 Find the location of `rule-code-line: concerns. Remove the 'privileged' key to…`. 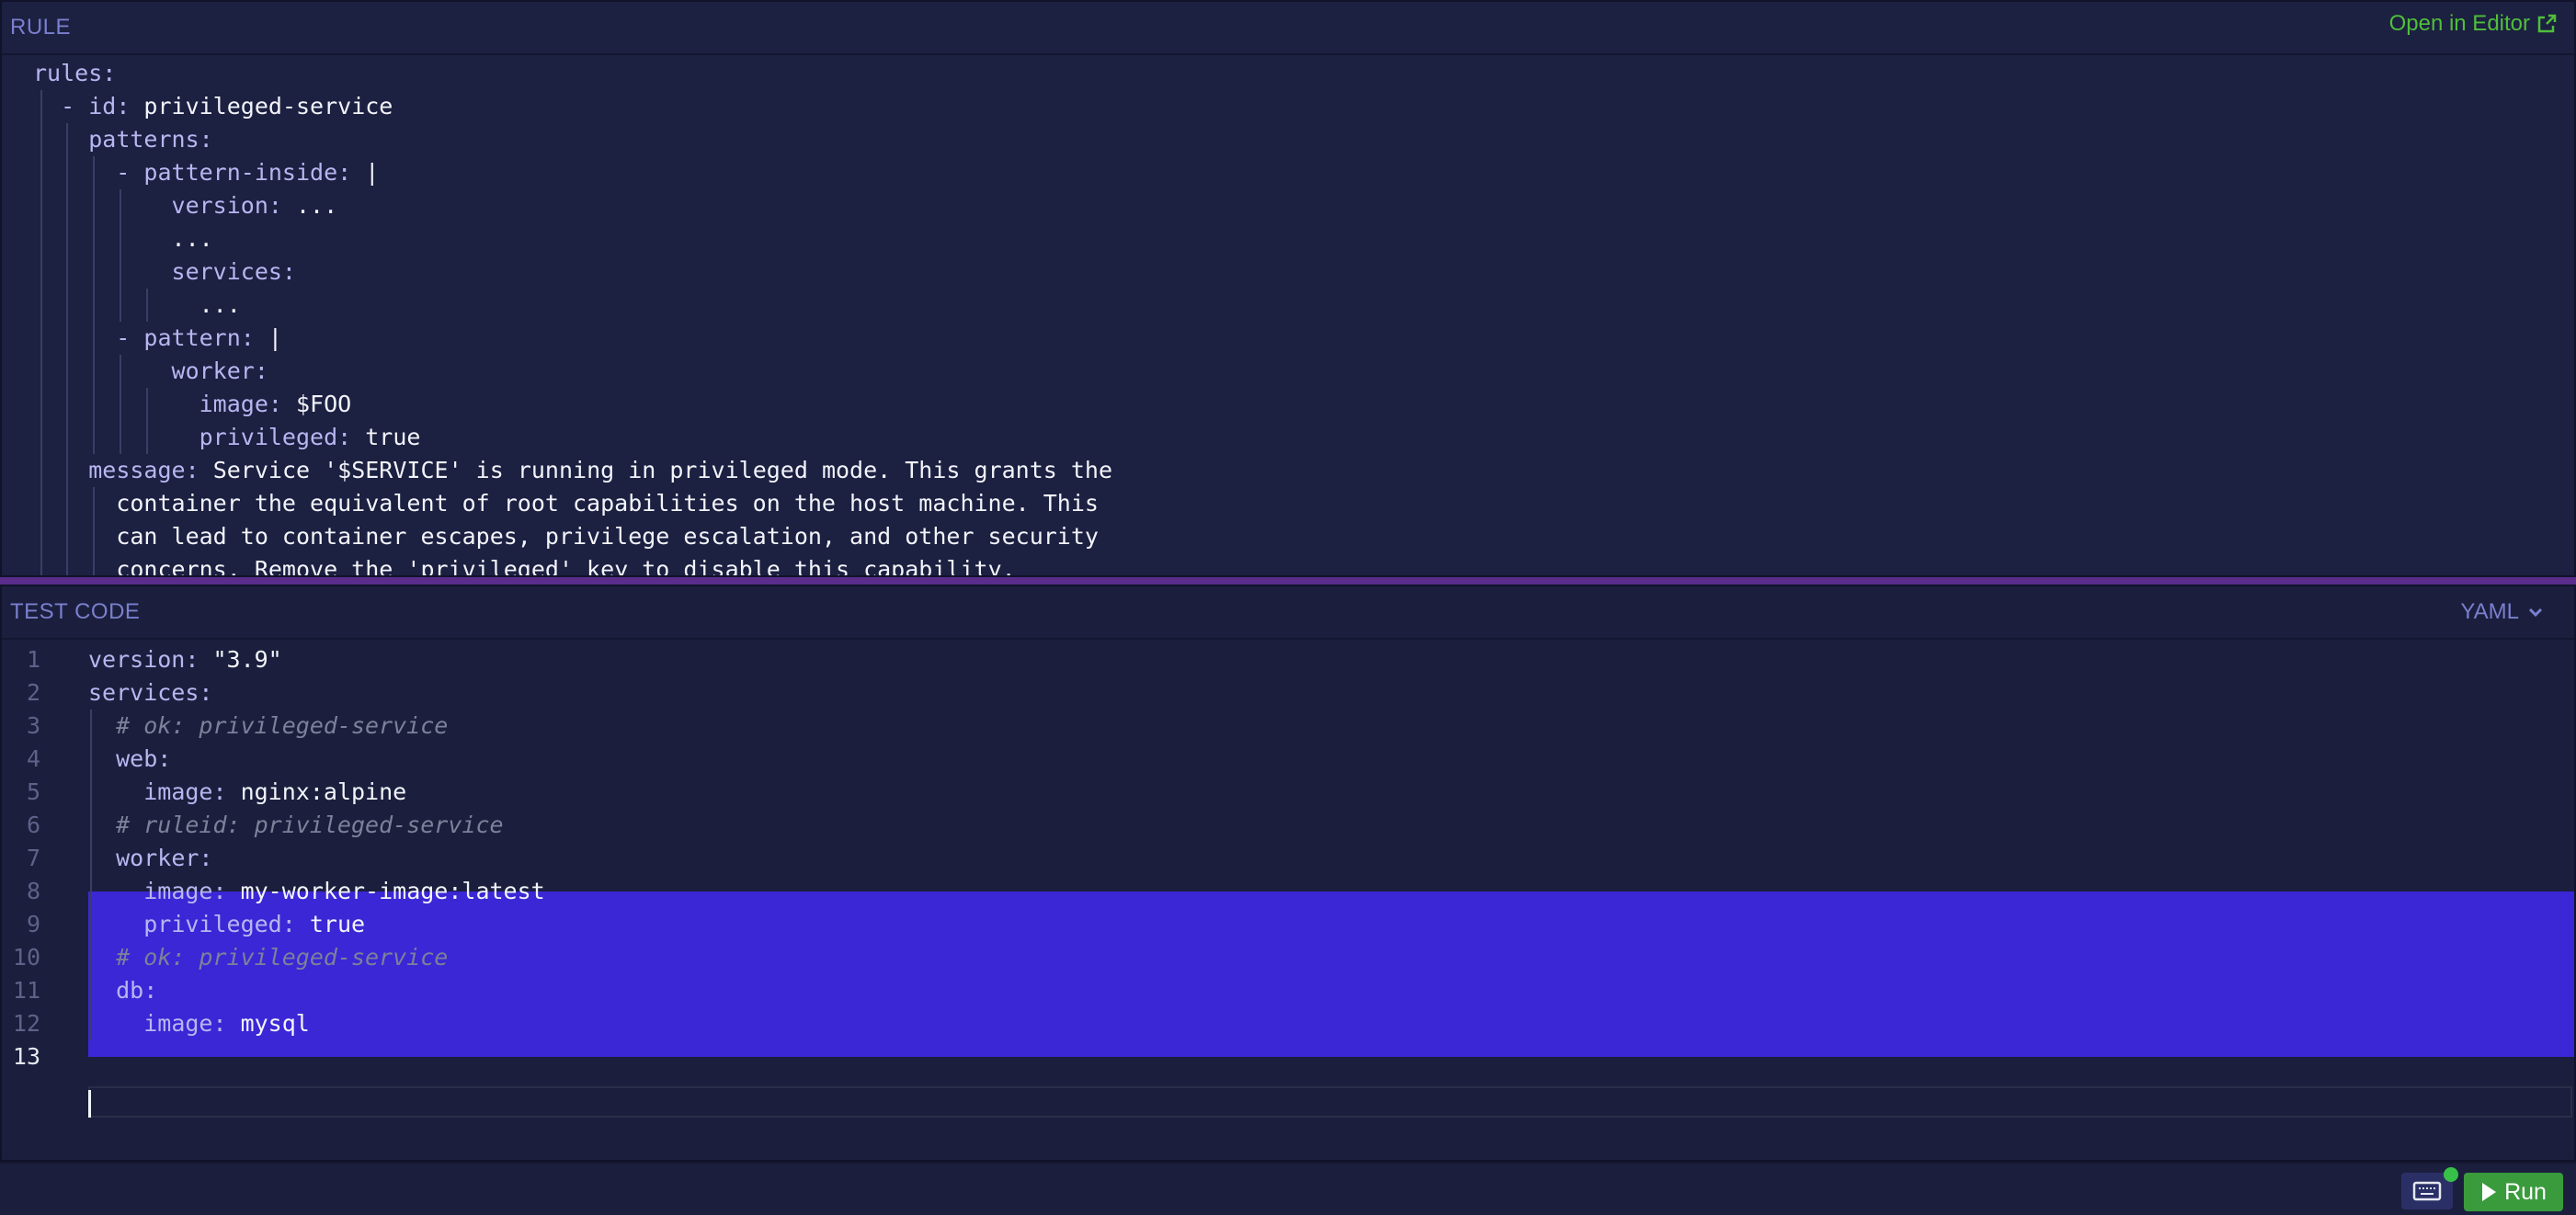

rule-code-line: concerns. Remove the 'privileged' key to… is located at coordinates (524, 565).